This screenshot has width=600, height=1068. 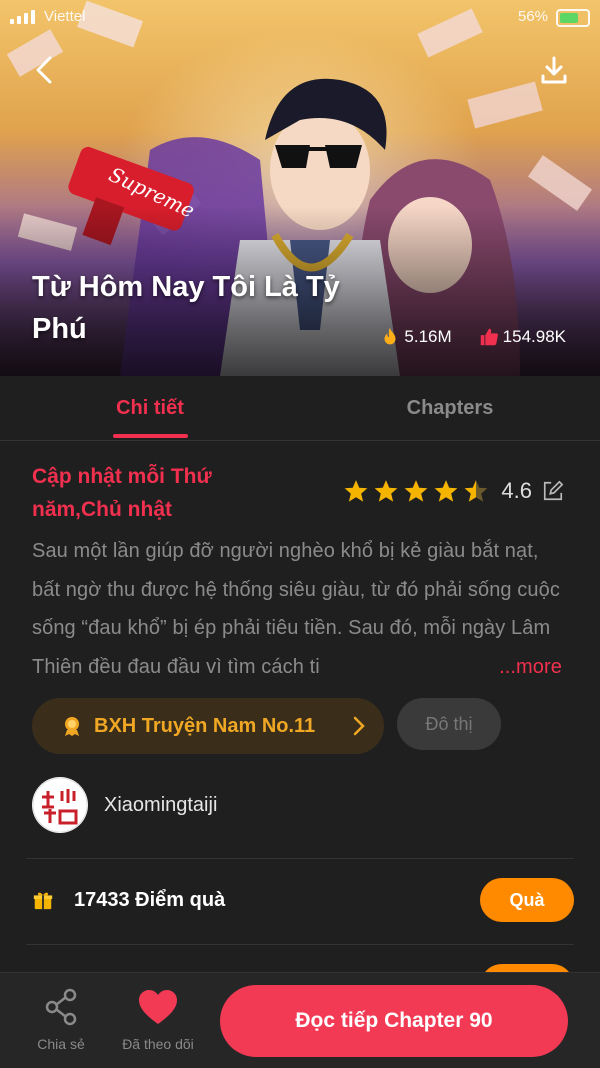 I want to click on carrier-label: Viettel, so click(x=65, y=16).